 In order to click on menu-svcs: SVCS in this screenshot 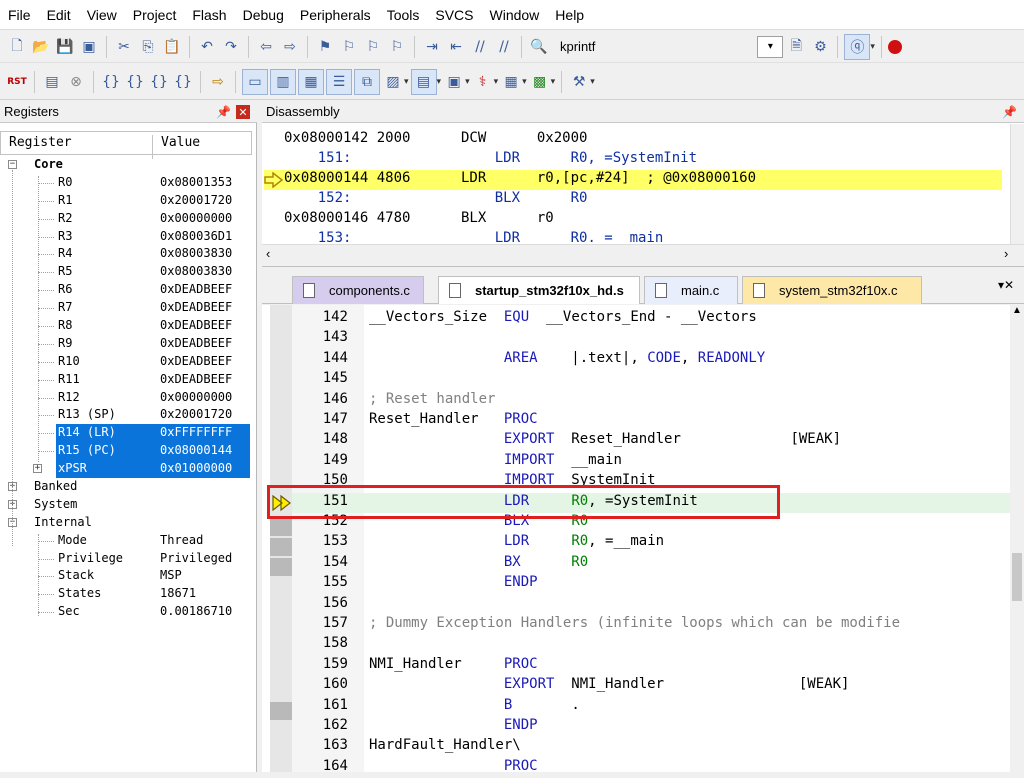, I will do `click(454, 15)`.